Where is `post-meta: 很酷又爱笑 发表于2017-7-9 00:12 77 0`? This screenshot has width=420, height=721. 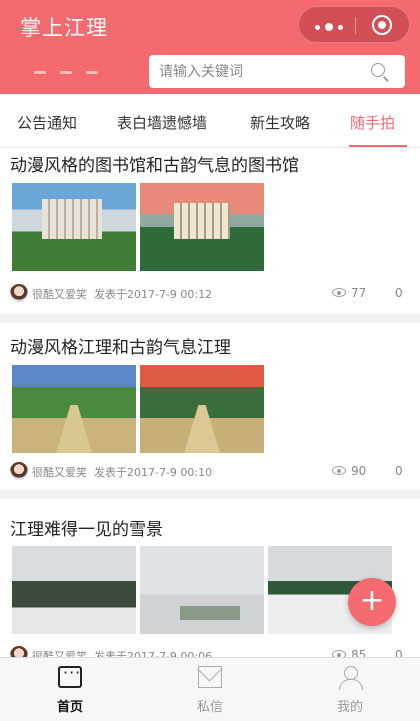
post-meta: 很酷又爱笑 发表于2017-7-9 00:12 77 0 is located at coordinates (210, 294).